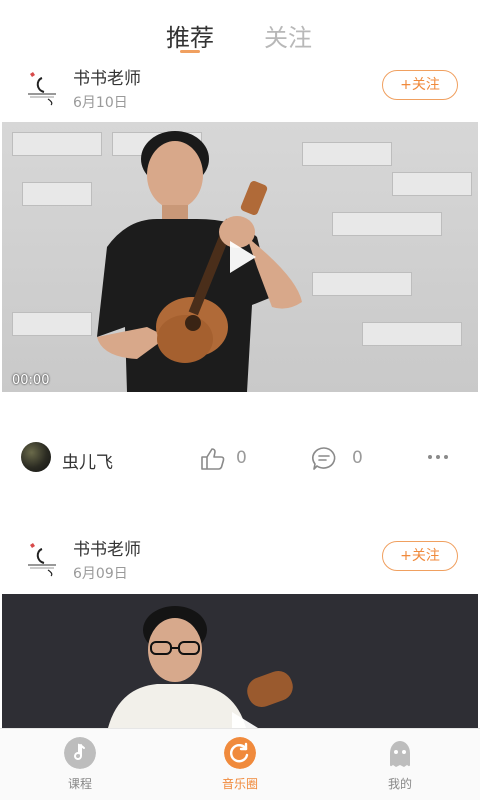 The width and height of the screenshot is (480, 800). Describe the element at coordinates (239, 784) in the screenshot. I see `nav-label: 音乐圈` at that location.